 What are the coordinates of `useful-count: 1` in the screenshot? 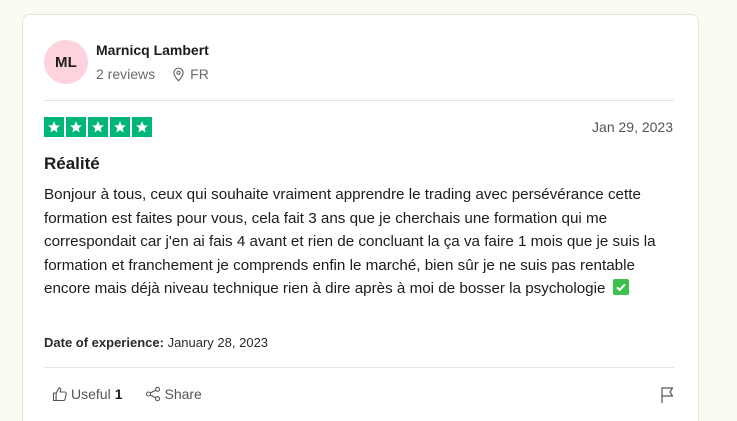 It's located at (118, 394).